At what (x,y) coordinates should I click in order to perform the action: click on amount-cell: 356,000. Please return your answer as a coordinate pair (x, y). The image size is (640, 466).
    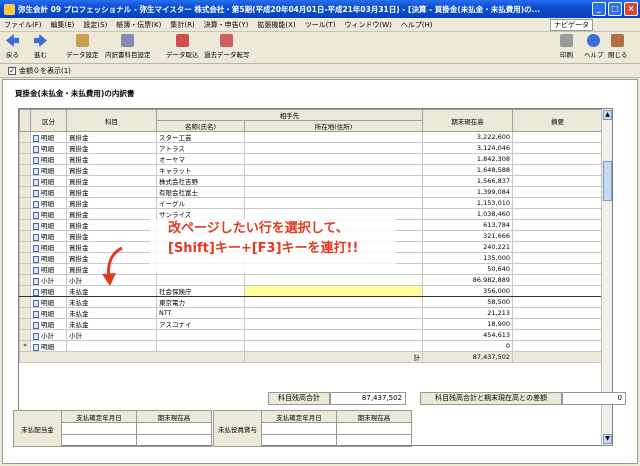
    Looking at the image, I should click on (467, 291).